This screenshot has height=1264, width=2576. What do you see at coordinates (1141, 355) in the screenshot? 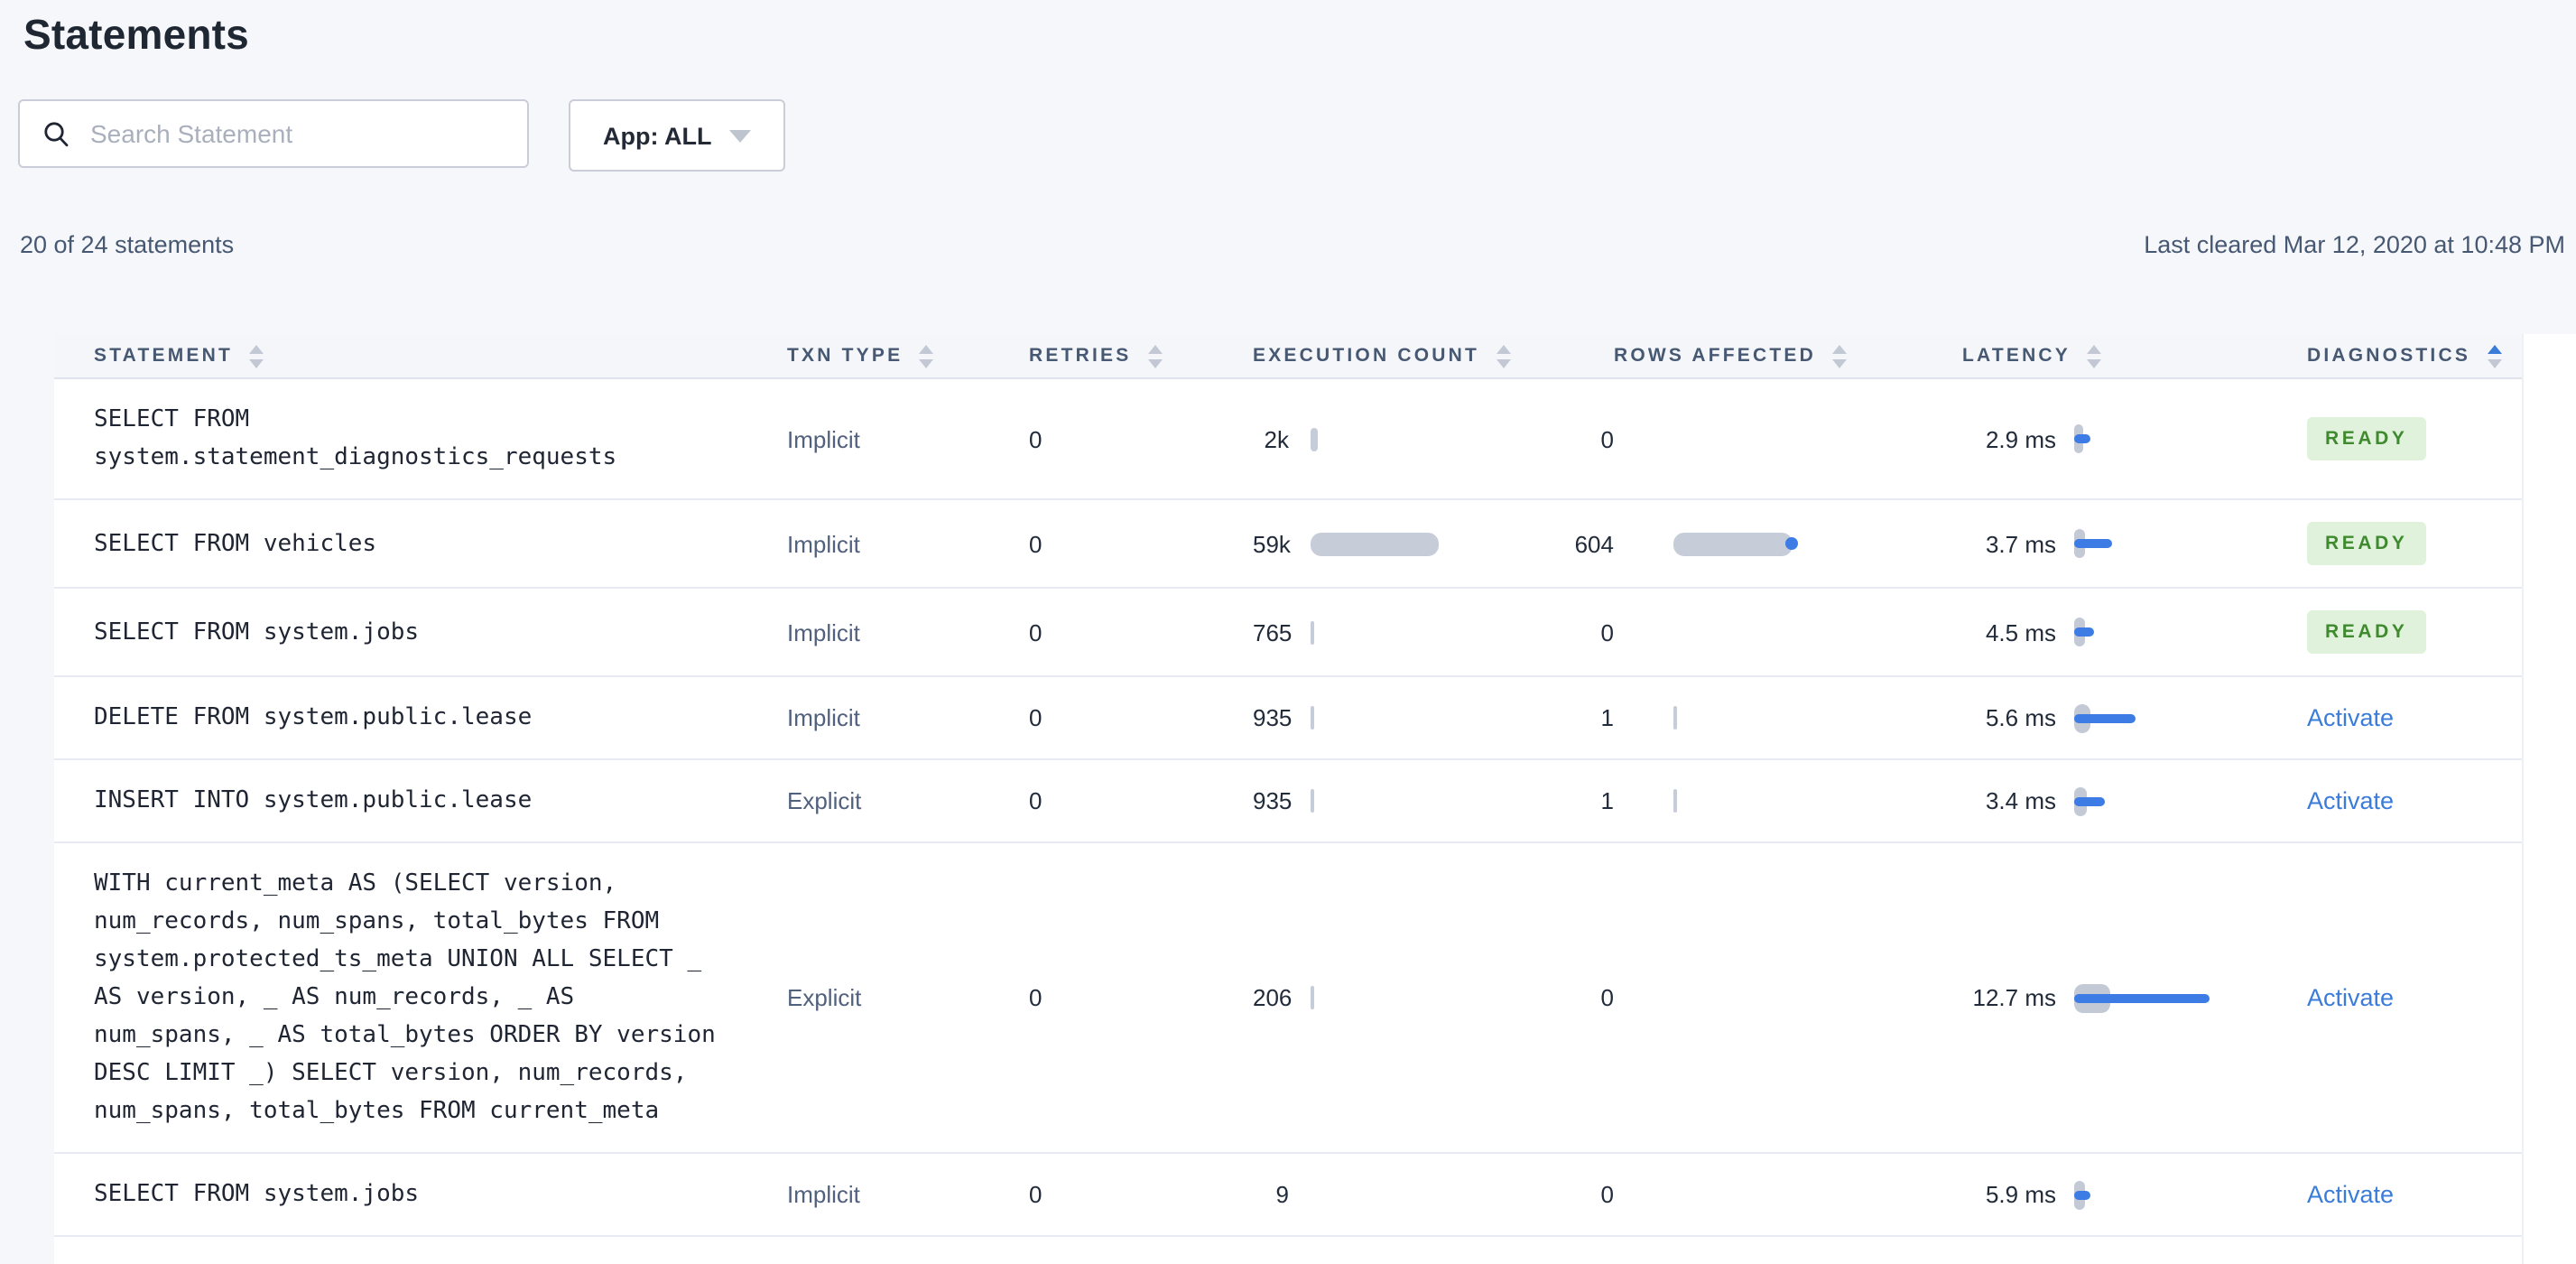
I see `column-header-retries: Retries` at bounding box center [1141, 355].